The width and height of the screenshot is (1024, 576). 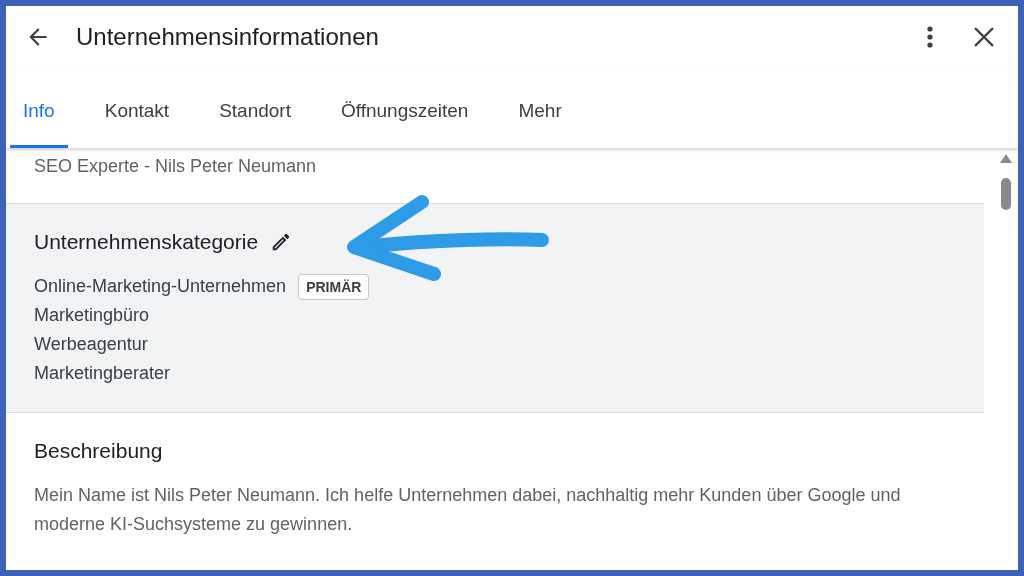 I want to click on scroll-up-icon, so click(x=1006, y=158).